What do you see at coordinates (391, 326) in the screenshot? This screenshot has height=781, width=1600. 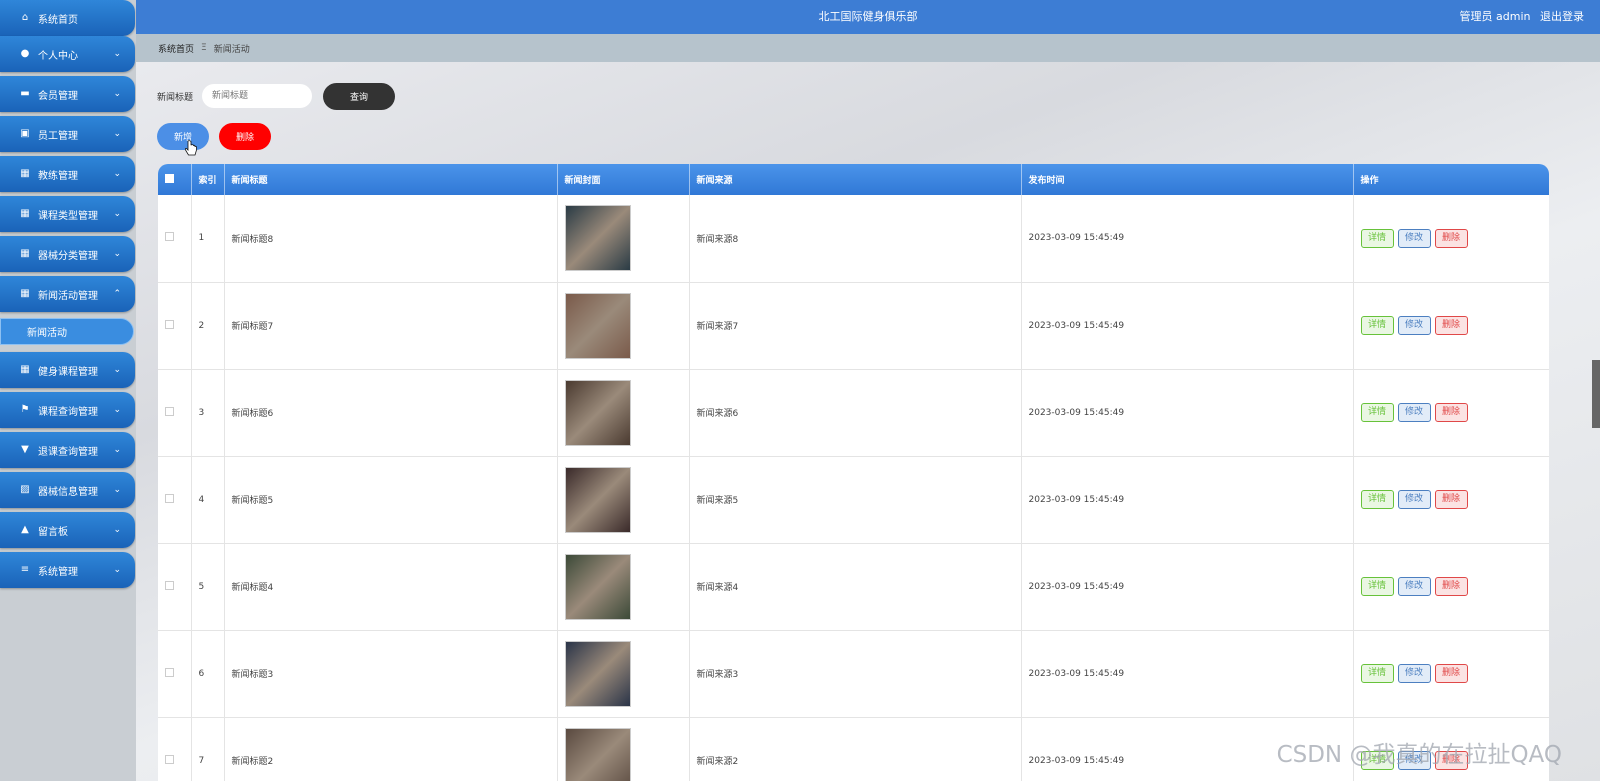 I see `cell-title: 新闻标题7` at bounding box center [391, 326].